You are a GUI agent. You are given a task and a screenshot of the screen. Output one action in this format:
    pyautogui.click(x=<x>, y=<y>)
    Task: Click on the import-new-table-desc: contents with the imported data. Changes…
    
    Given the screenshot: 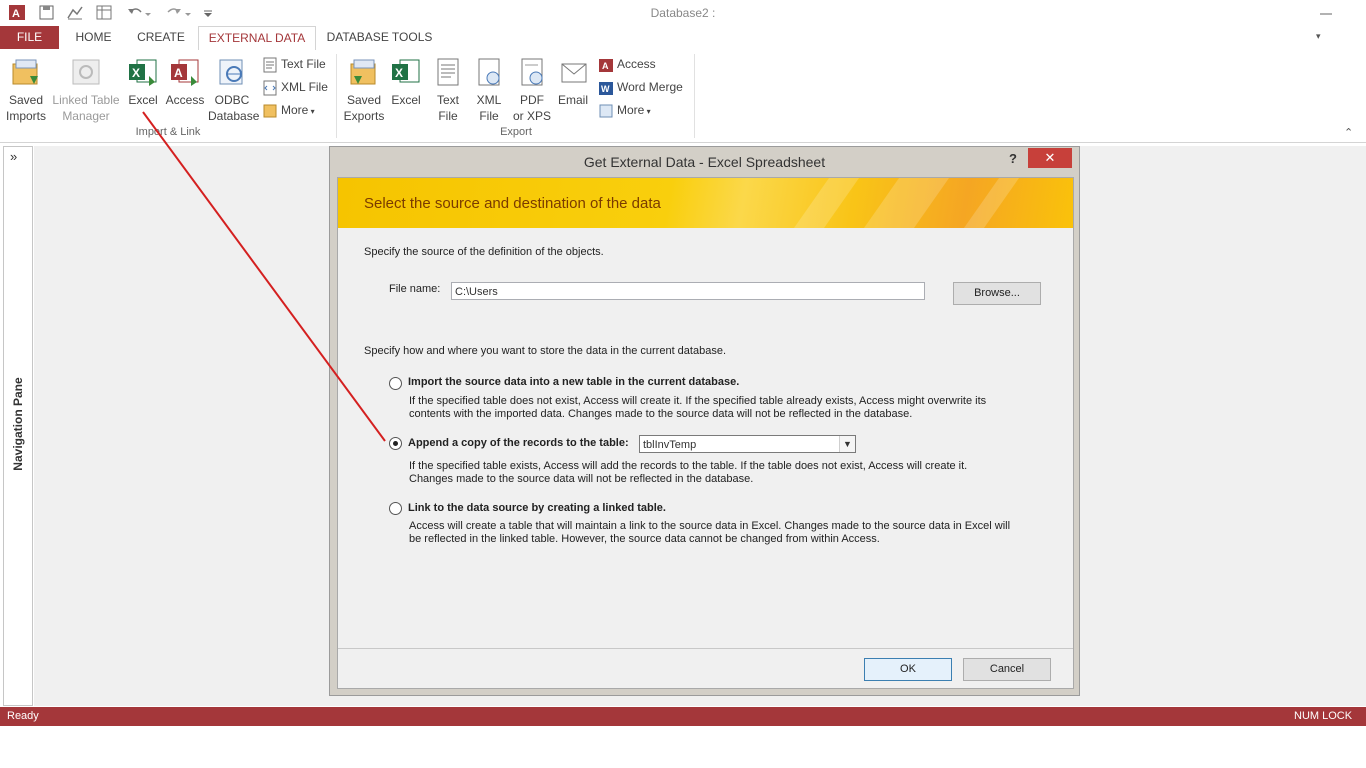 What is the action you would take?
    pyautogui.click(x=661, y=414)
    